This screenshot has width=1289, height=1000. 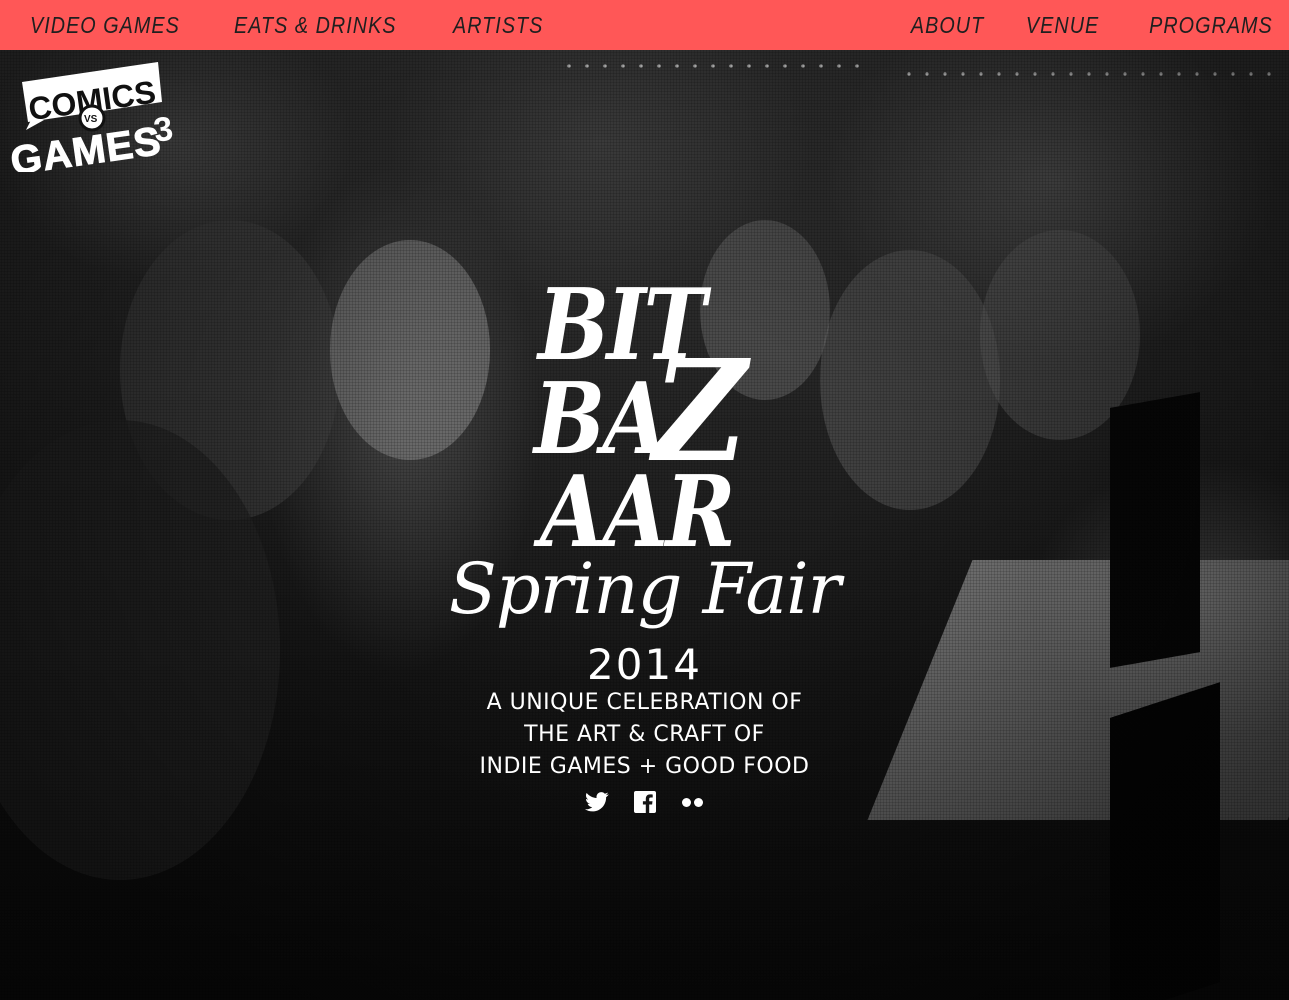 I want to click on comics-vs-games-logo: COMICS VS GAMES 3 COMICS VS GAMES 3, so click(x=95, y=116).